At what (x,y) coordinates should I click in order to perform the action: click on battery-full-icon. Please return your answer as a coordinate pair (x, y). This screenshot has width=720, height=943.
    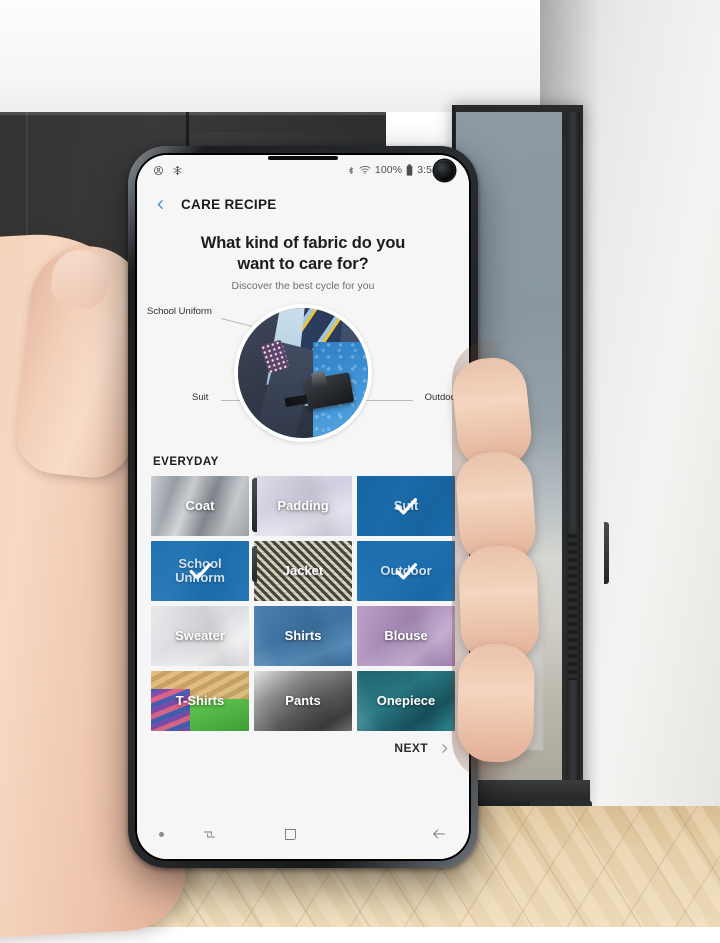
    Looking at the image, I should click on (409, 170).